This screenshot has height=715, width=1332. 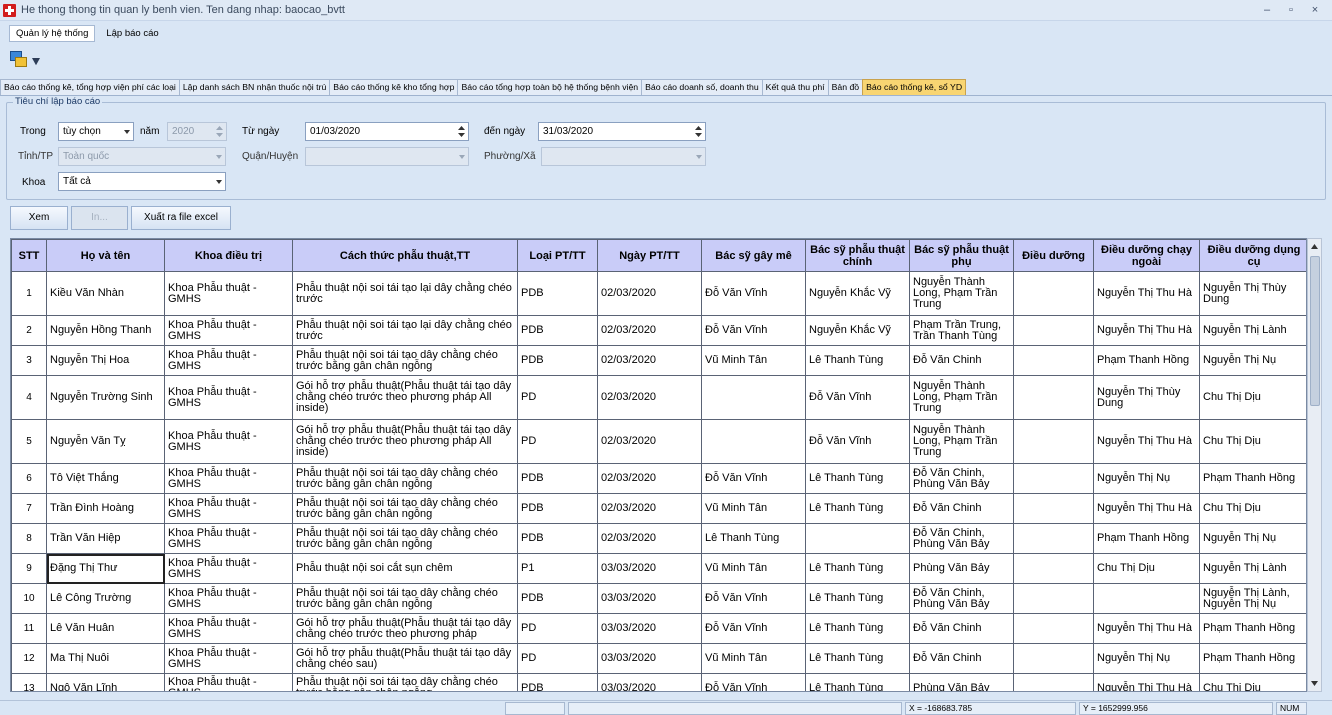 What do you see at coordinates (96, 131) in the screenshot?
I see `period-select: tùy chọn` at bounding box center [96, 131].